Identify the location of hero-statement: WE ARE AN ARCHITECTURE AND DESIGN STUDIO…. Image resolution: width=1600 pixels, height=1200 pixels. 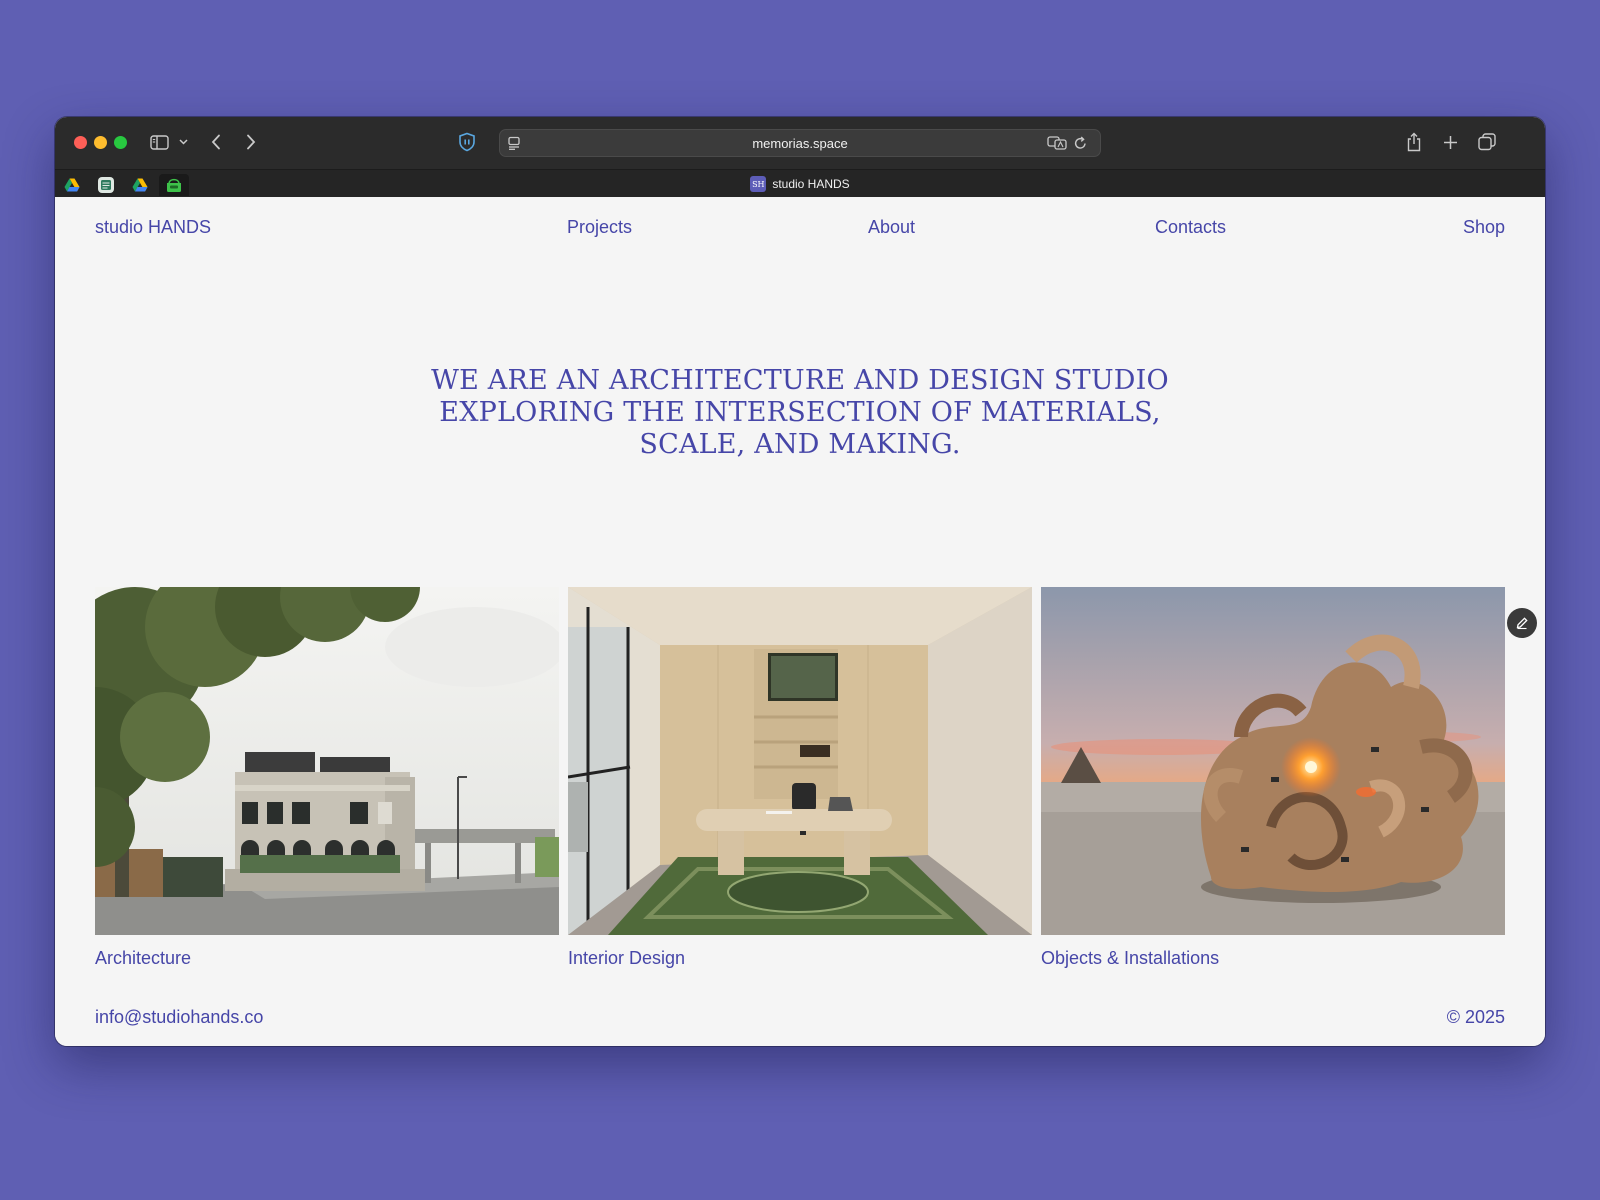
(800, 413).